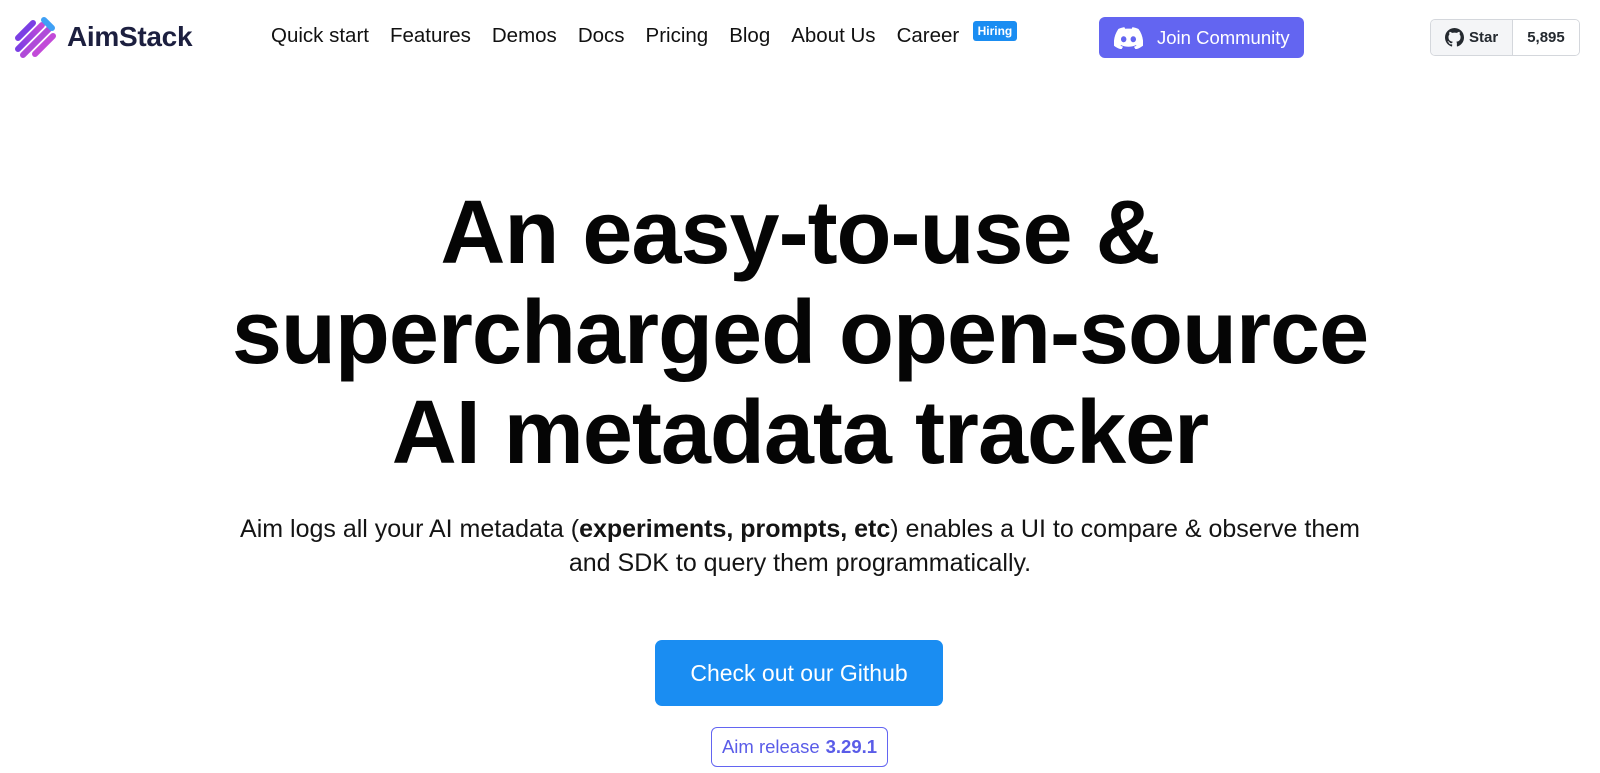  What do you see at coordinates (833, 36) in the screenshot?
I see `nav-item-about-us: About Us` at bounding box center [833, 36].